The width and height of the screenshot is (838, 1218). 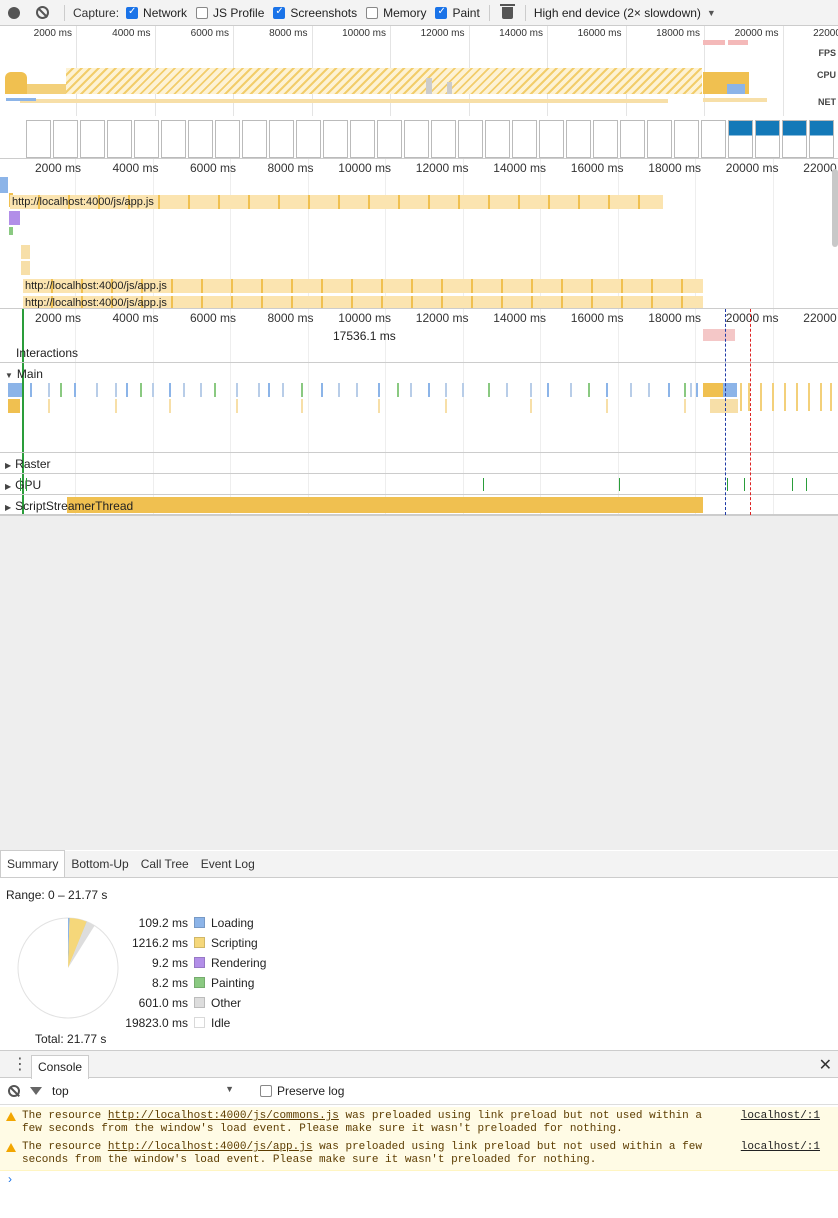 What do you see at coordinates (10, 1179) in the screenshot?
I see `console-prompt: ›` at bounding box center [10, 1179].